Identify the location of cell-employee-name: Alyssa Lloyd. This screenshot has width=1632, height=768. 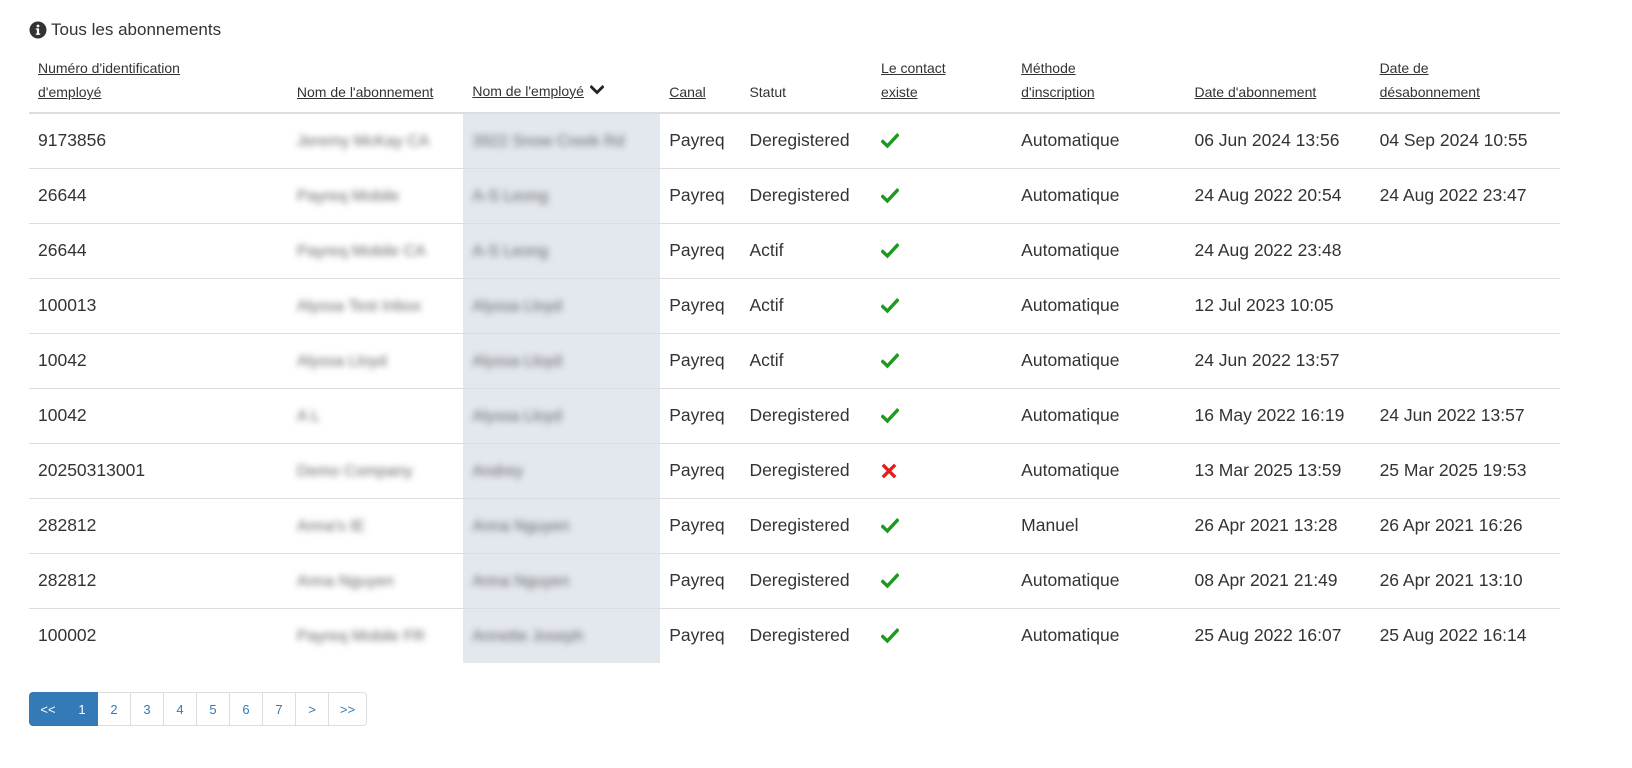
(562, 361).